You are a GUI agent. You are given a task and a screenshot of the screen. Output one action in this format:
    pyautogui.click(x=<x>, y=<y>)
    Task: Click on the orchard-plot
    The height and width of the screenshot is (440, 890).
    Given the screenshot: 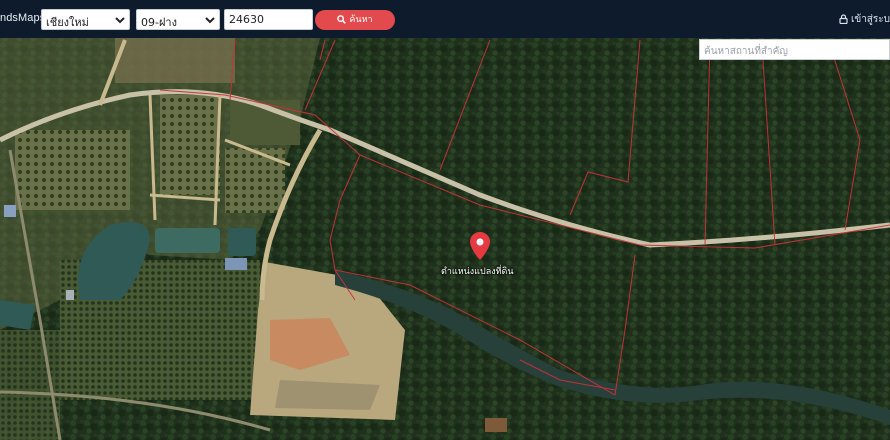 What is the action you would take?
    pyautogui.click(x=190, y=145)
    